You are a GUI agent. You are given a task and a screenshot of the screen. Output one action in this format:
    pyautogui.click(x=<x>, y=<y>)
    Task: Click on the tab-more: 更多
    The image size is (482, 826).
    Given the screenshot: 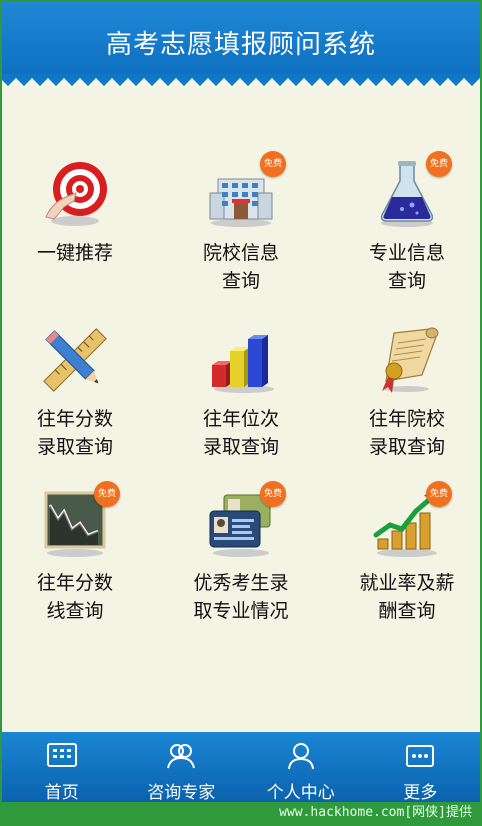 What is the action you would take?
    pyautogui.click(x=421, y=767)
    